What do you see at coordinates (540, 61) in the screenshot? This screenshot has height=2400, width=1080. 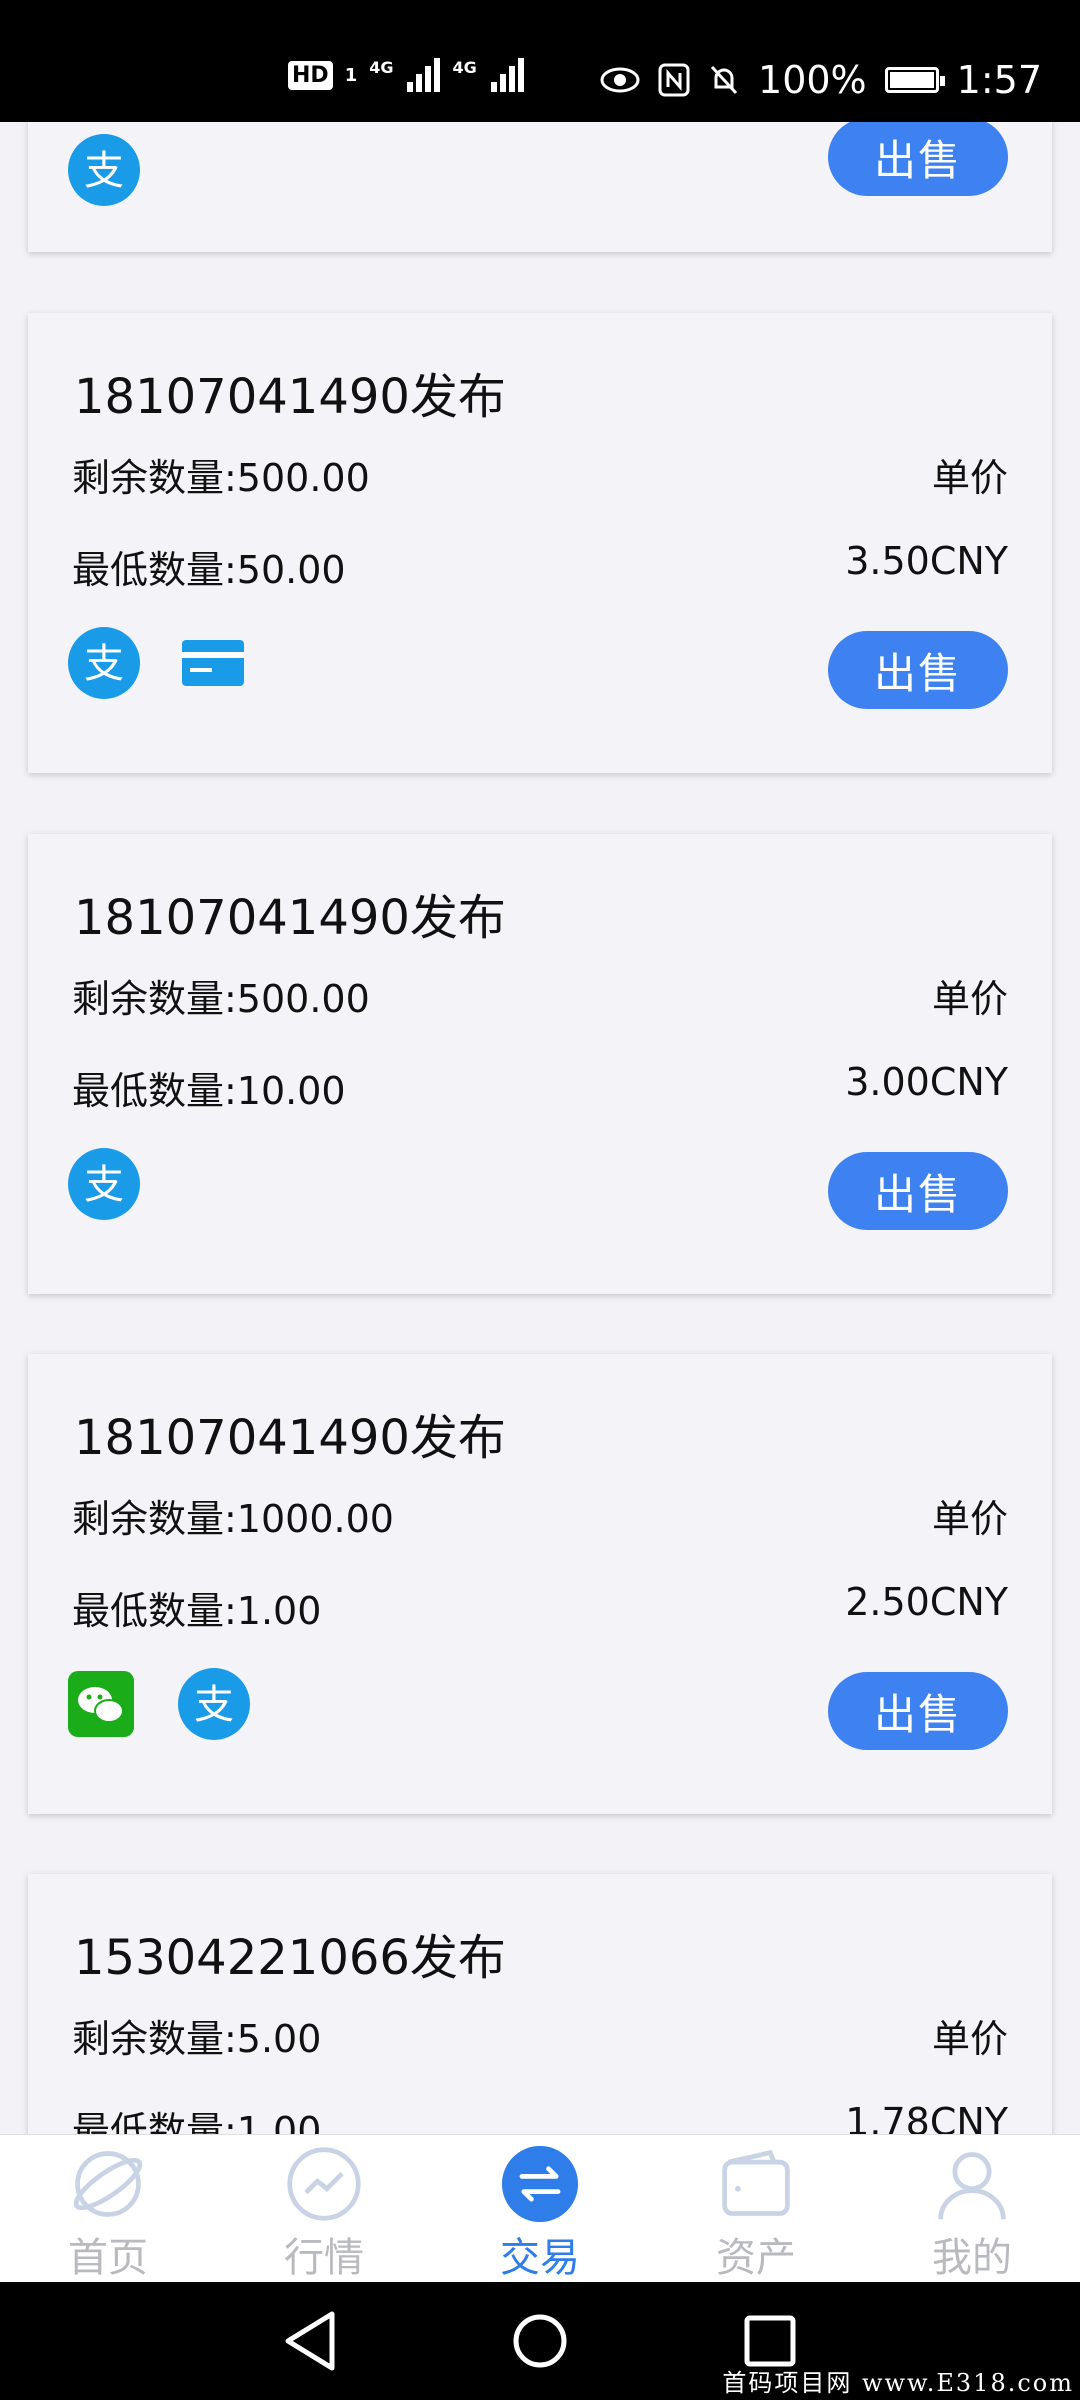 I see `status-bar: HD 1 4G 4G 100% 1:57` at bounding box center [540, 61].